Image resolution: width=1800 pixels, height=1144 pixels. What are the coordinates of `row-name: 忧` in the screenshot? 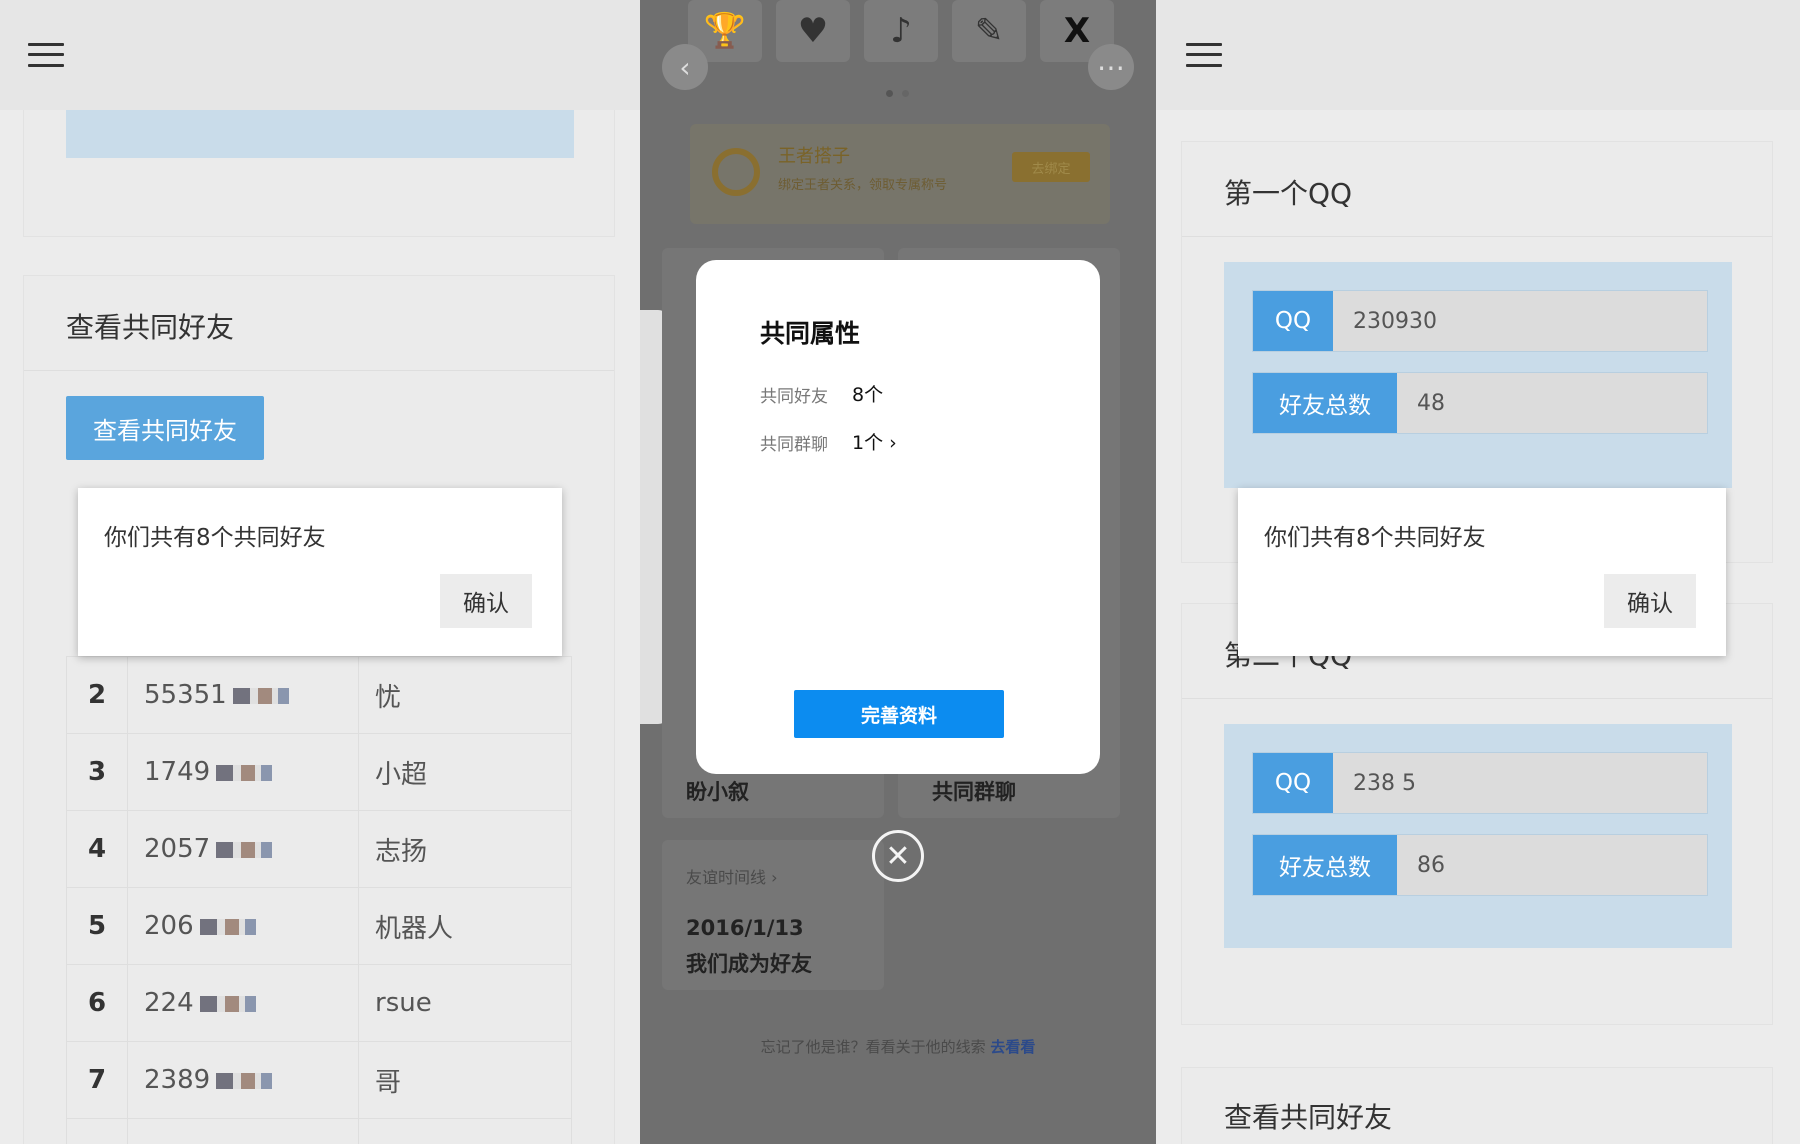 It's located at (465, 695).